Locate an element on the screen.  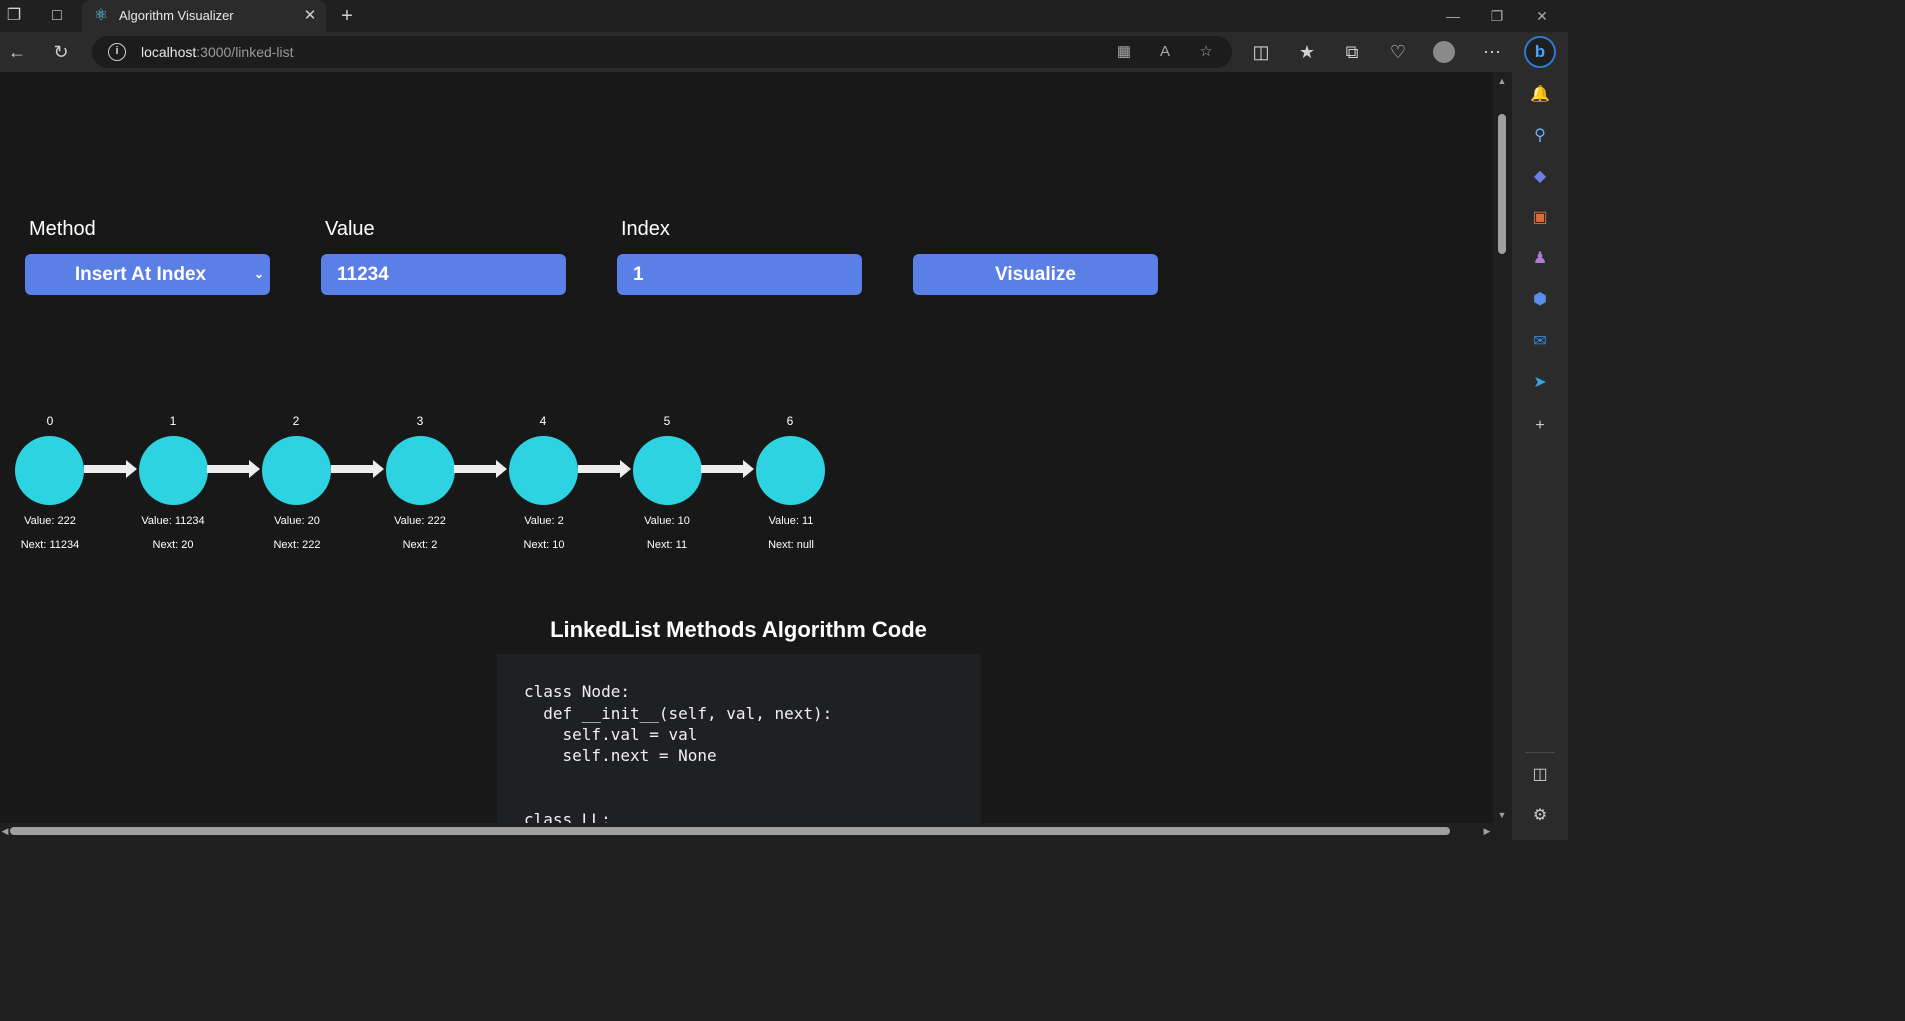
visualize-button: Visualize is located at coordinates (1035, 274).